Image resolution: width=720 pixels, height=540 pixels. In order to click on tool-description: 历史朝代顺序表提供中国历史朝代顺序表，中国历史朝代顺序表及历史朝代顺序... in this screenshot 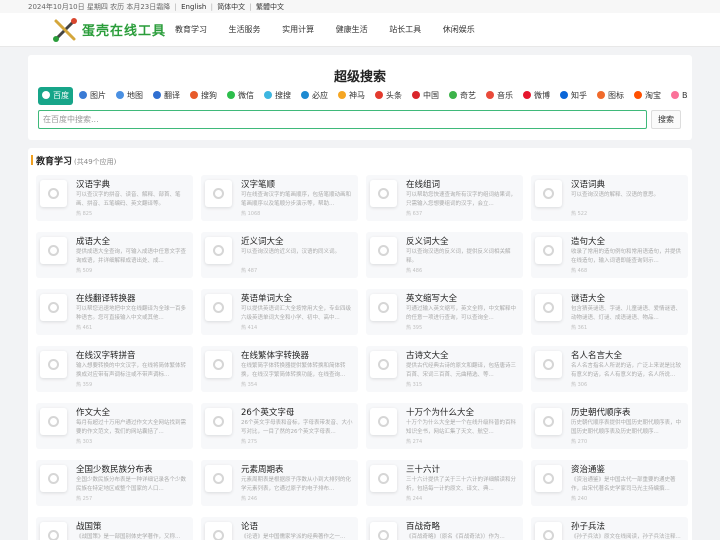, I will do `click(626, 427)`.